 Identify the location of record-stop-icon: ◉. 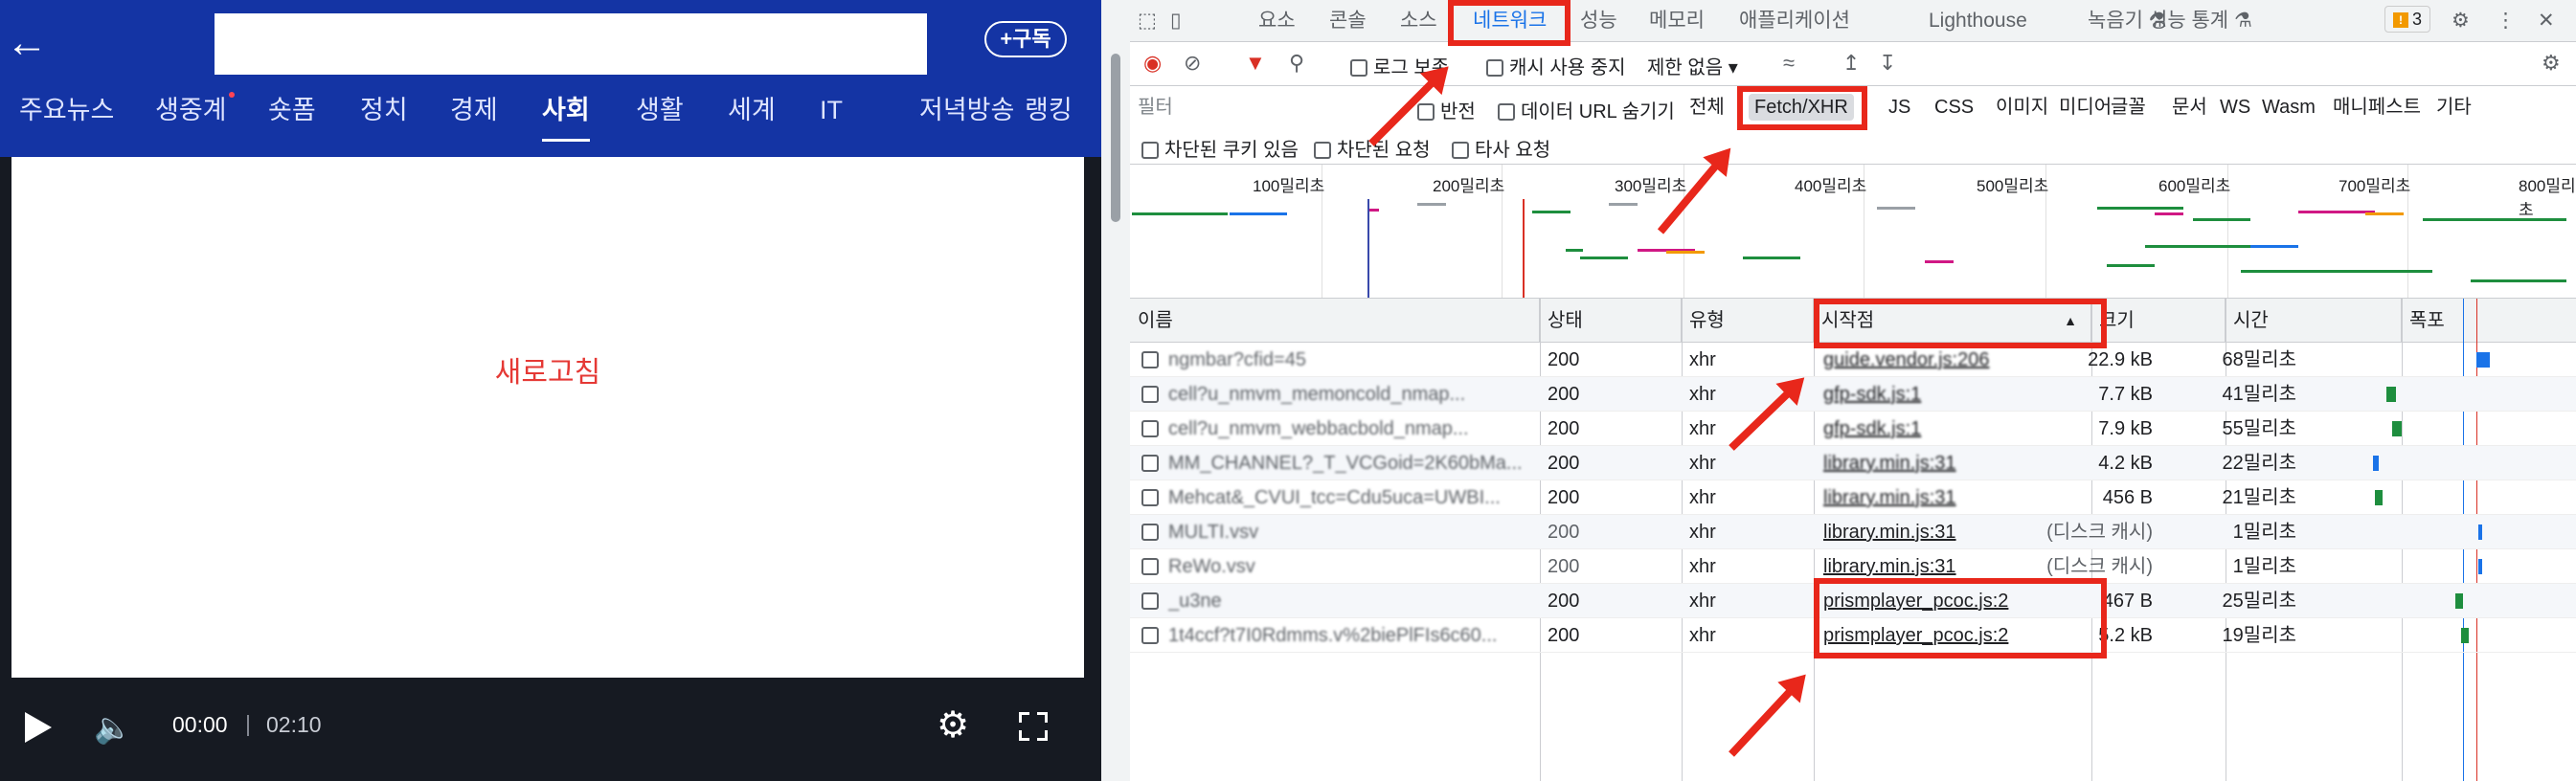
(1152, 63).